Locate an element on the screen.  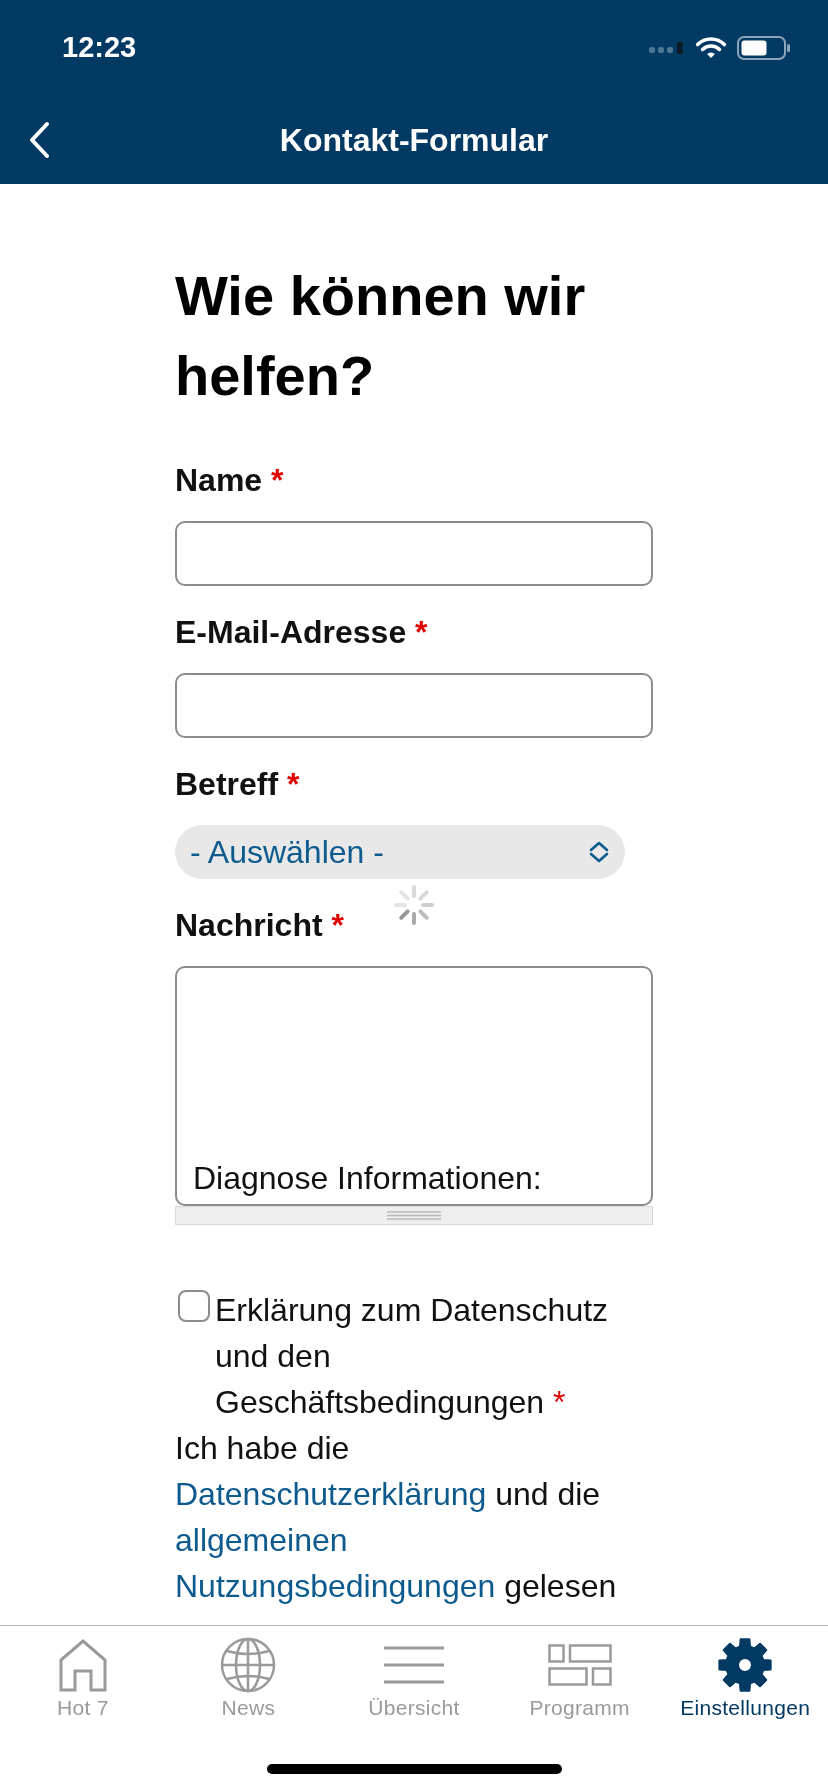
layout-grid-icon is located at coordinates (579, 1665).